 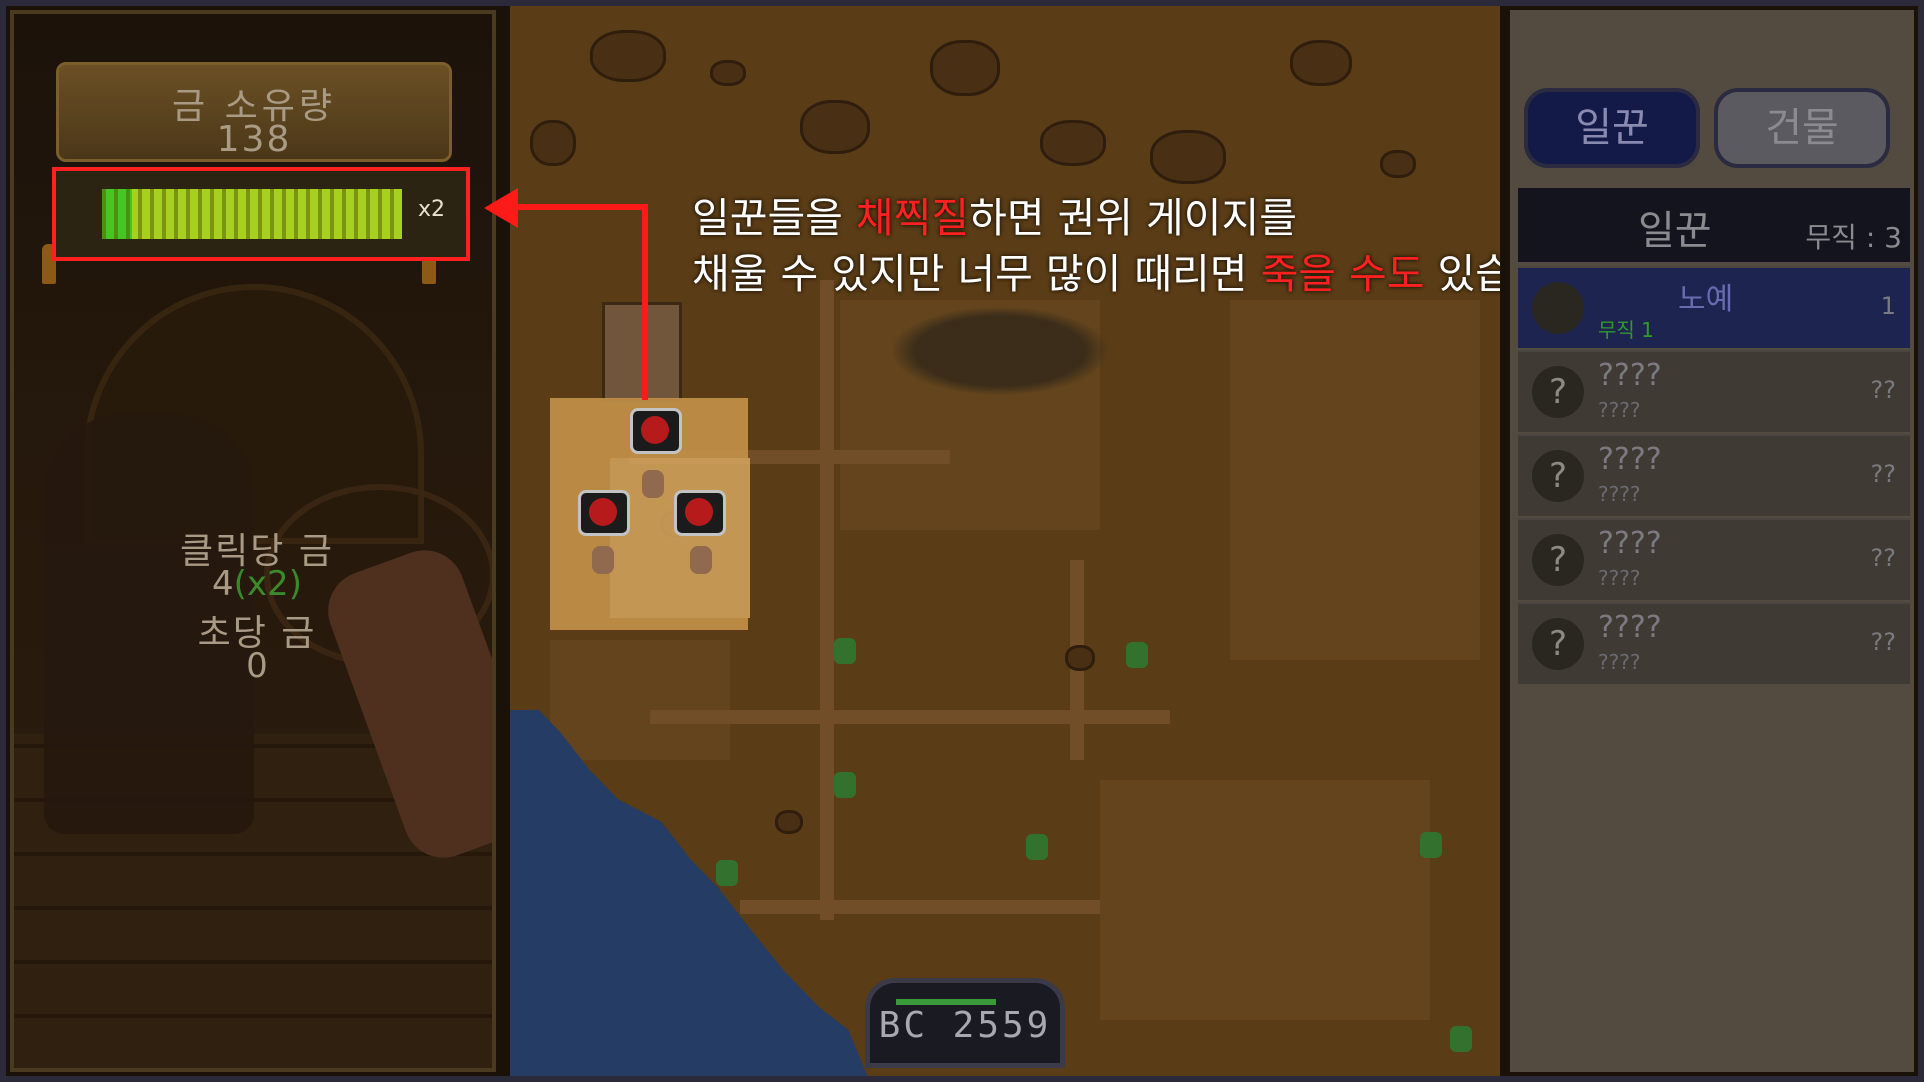 I want to click on worker-name: 노예, so click(x=1706, y=299).